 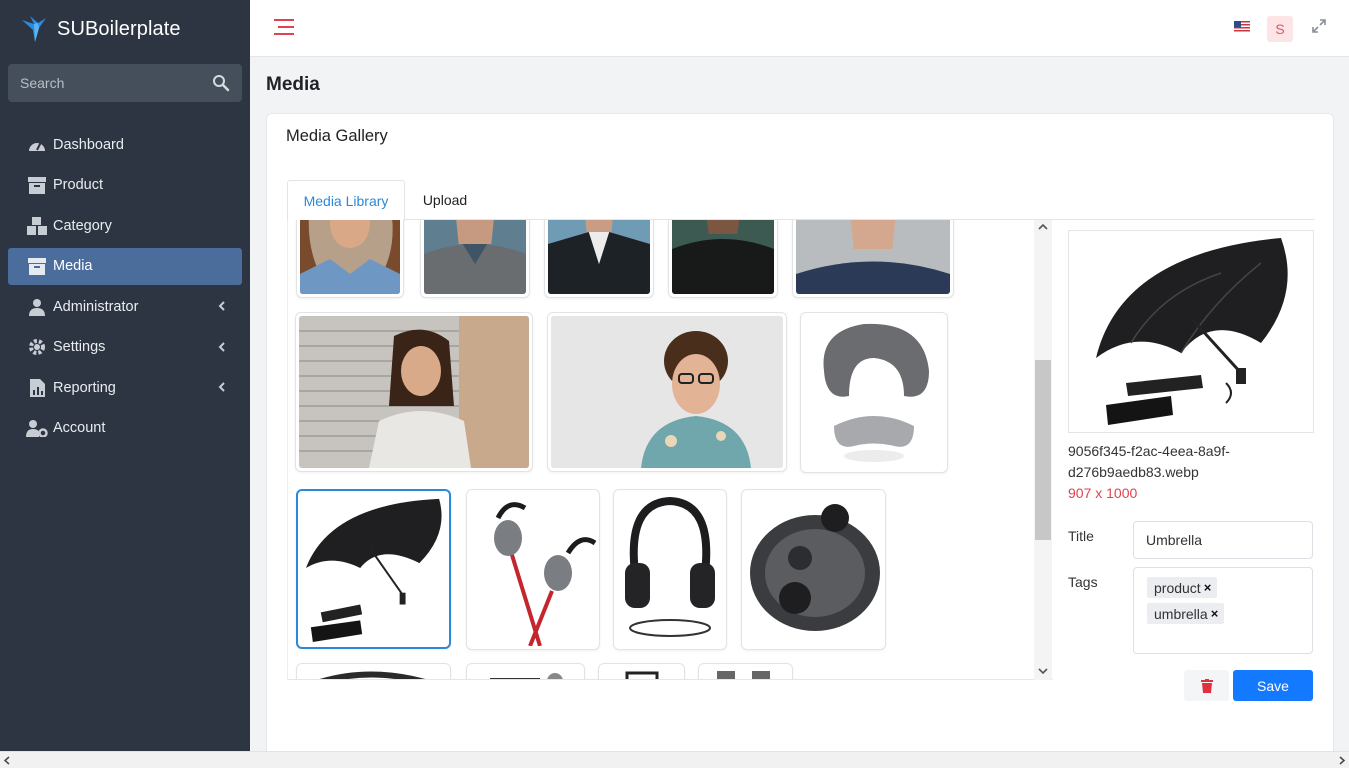 I want to click on earbuds-case-image, so click(x=813, y=569).